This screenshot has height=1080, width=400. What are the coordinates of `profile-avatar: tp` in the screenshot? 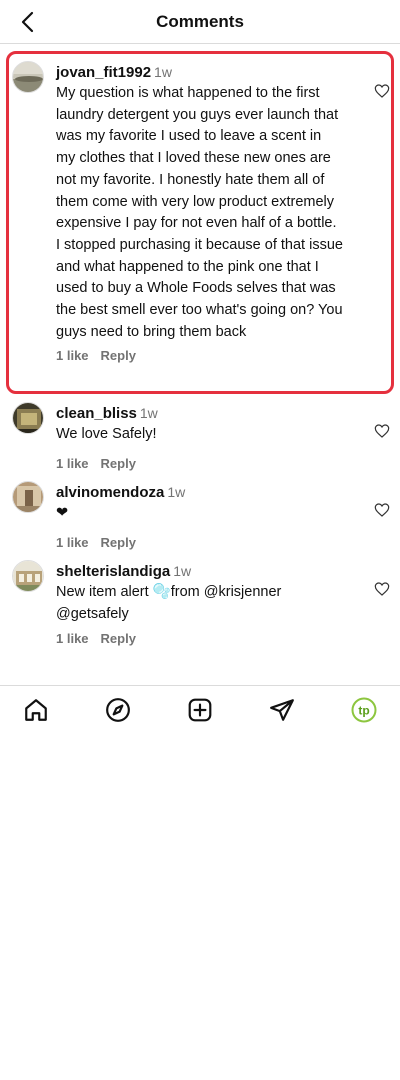 It's located at (364, 710).